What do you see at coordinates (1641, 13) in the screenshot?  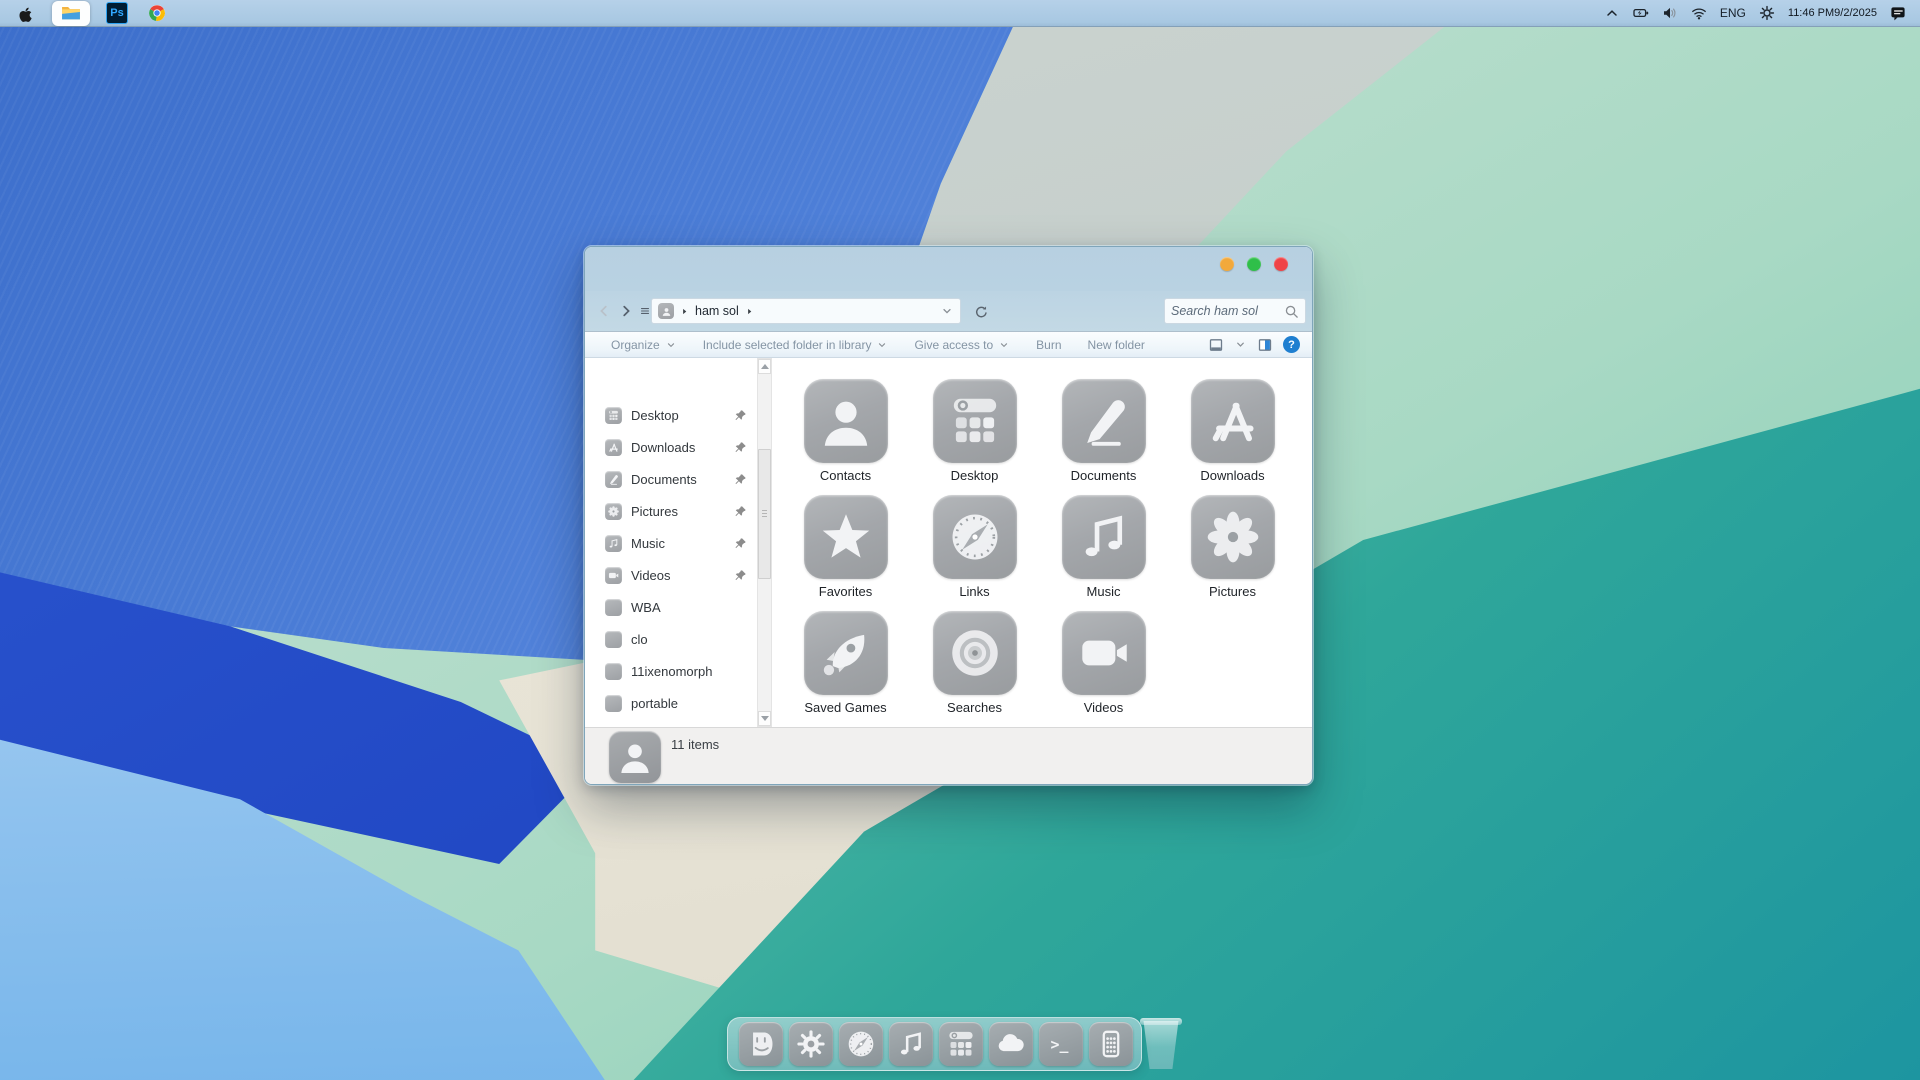 I see `battery-icon` at bounding box center [1641, 13].